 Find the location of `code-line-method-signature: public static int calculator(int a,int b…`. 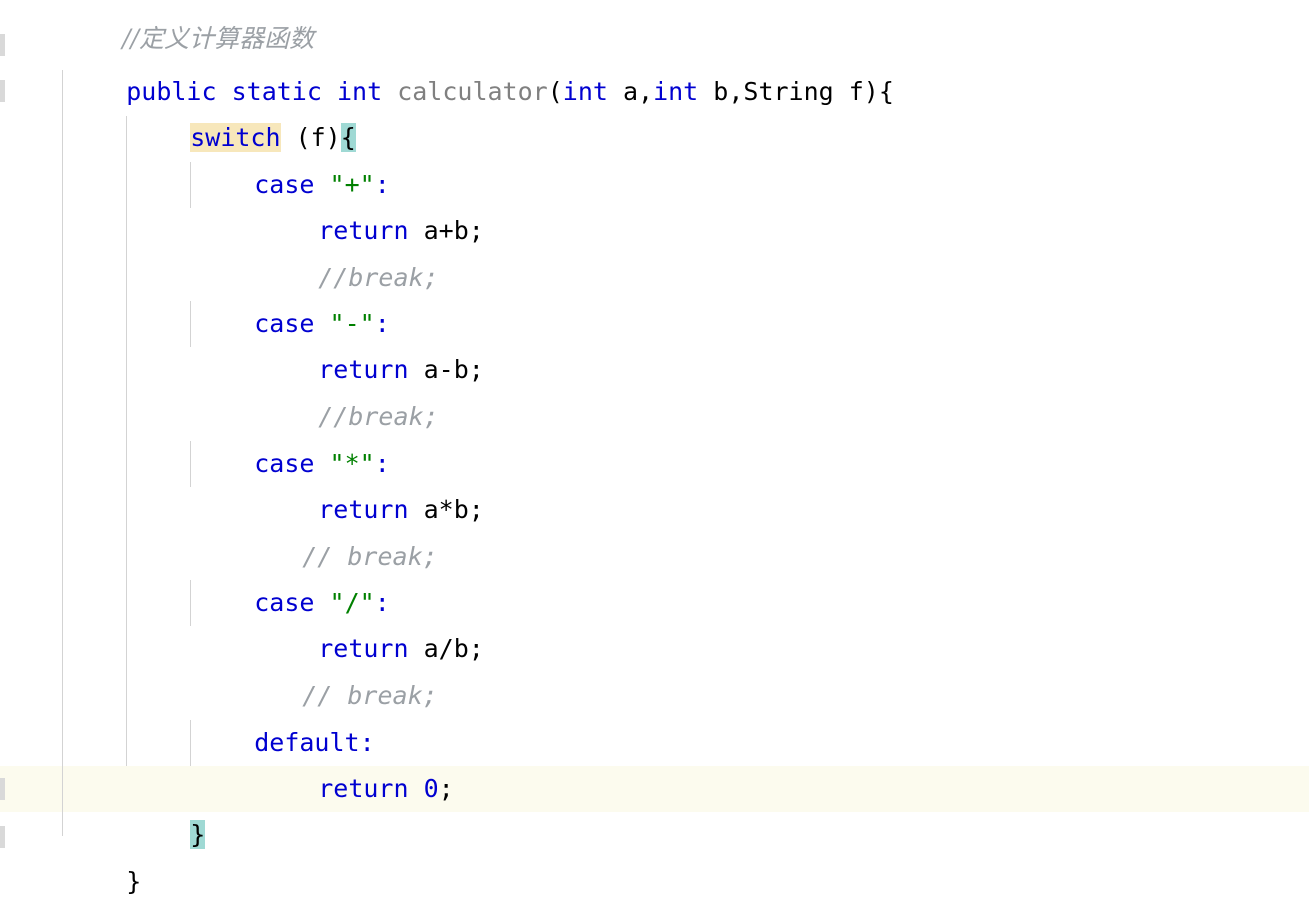

code-line-method-signature: public static int calculator(int a,int b… is located at coordinates (480, 64).